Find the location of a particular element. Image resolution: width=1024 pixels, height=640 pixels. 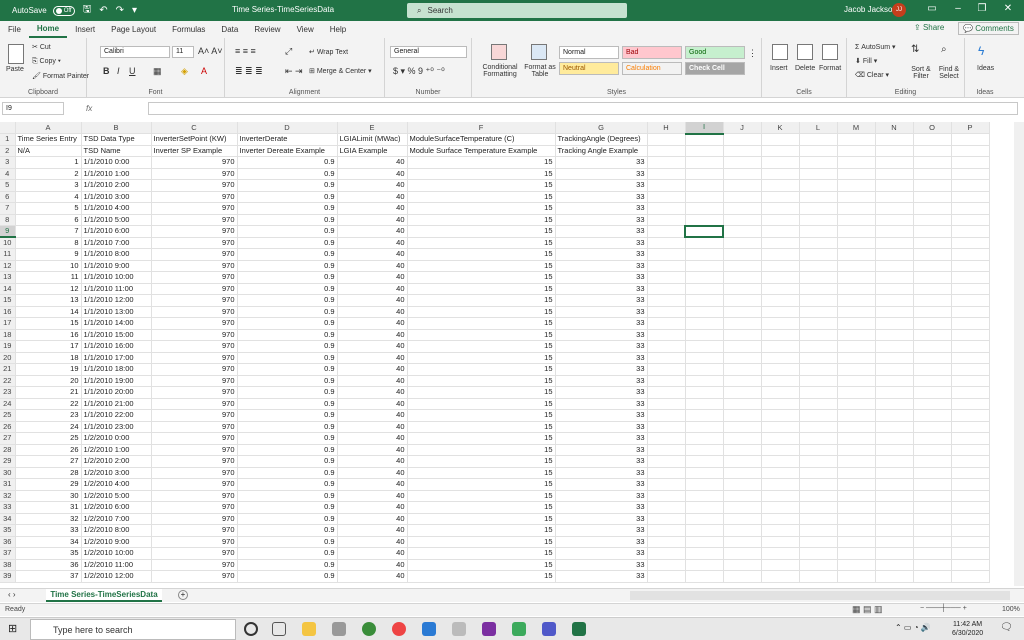

row-header: 1 is located at coordinates (8, 139).